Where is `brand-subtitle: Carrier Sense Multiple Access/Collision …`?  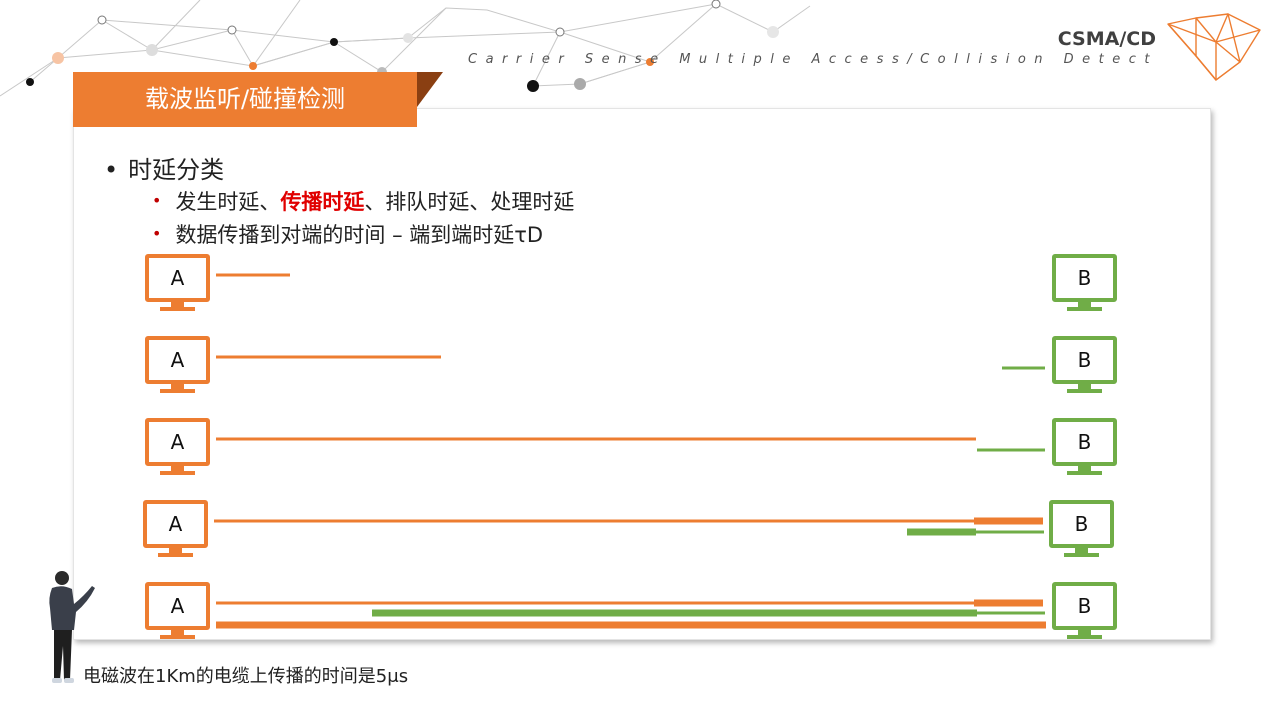 brand-subtitle: Carrier Sense Multiple Access/Collision … is located at coordinates (813, 59).